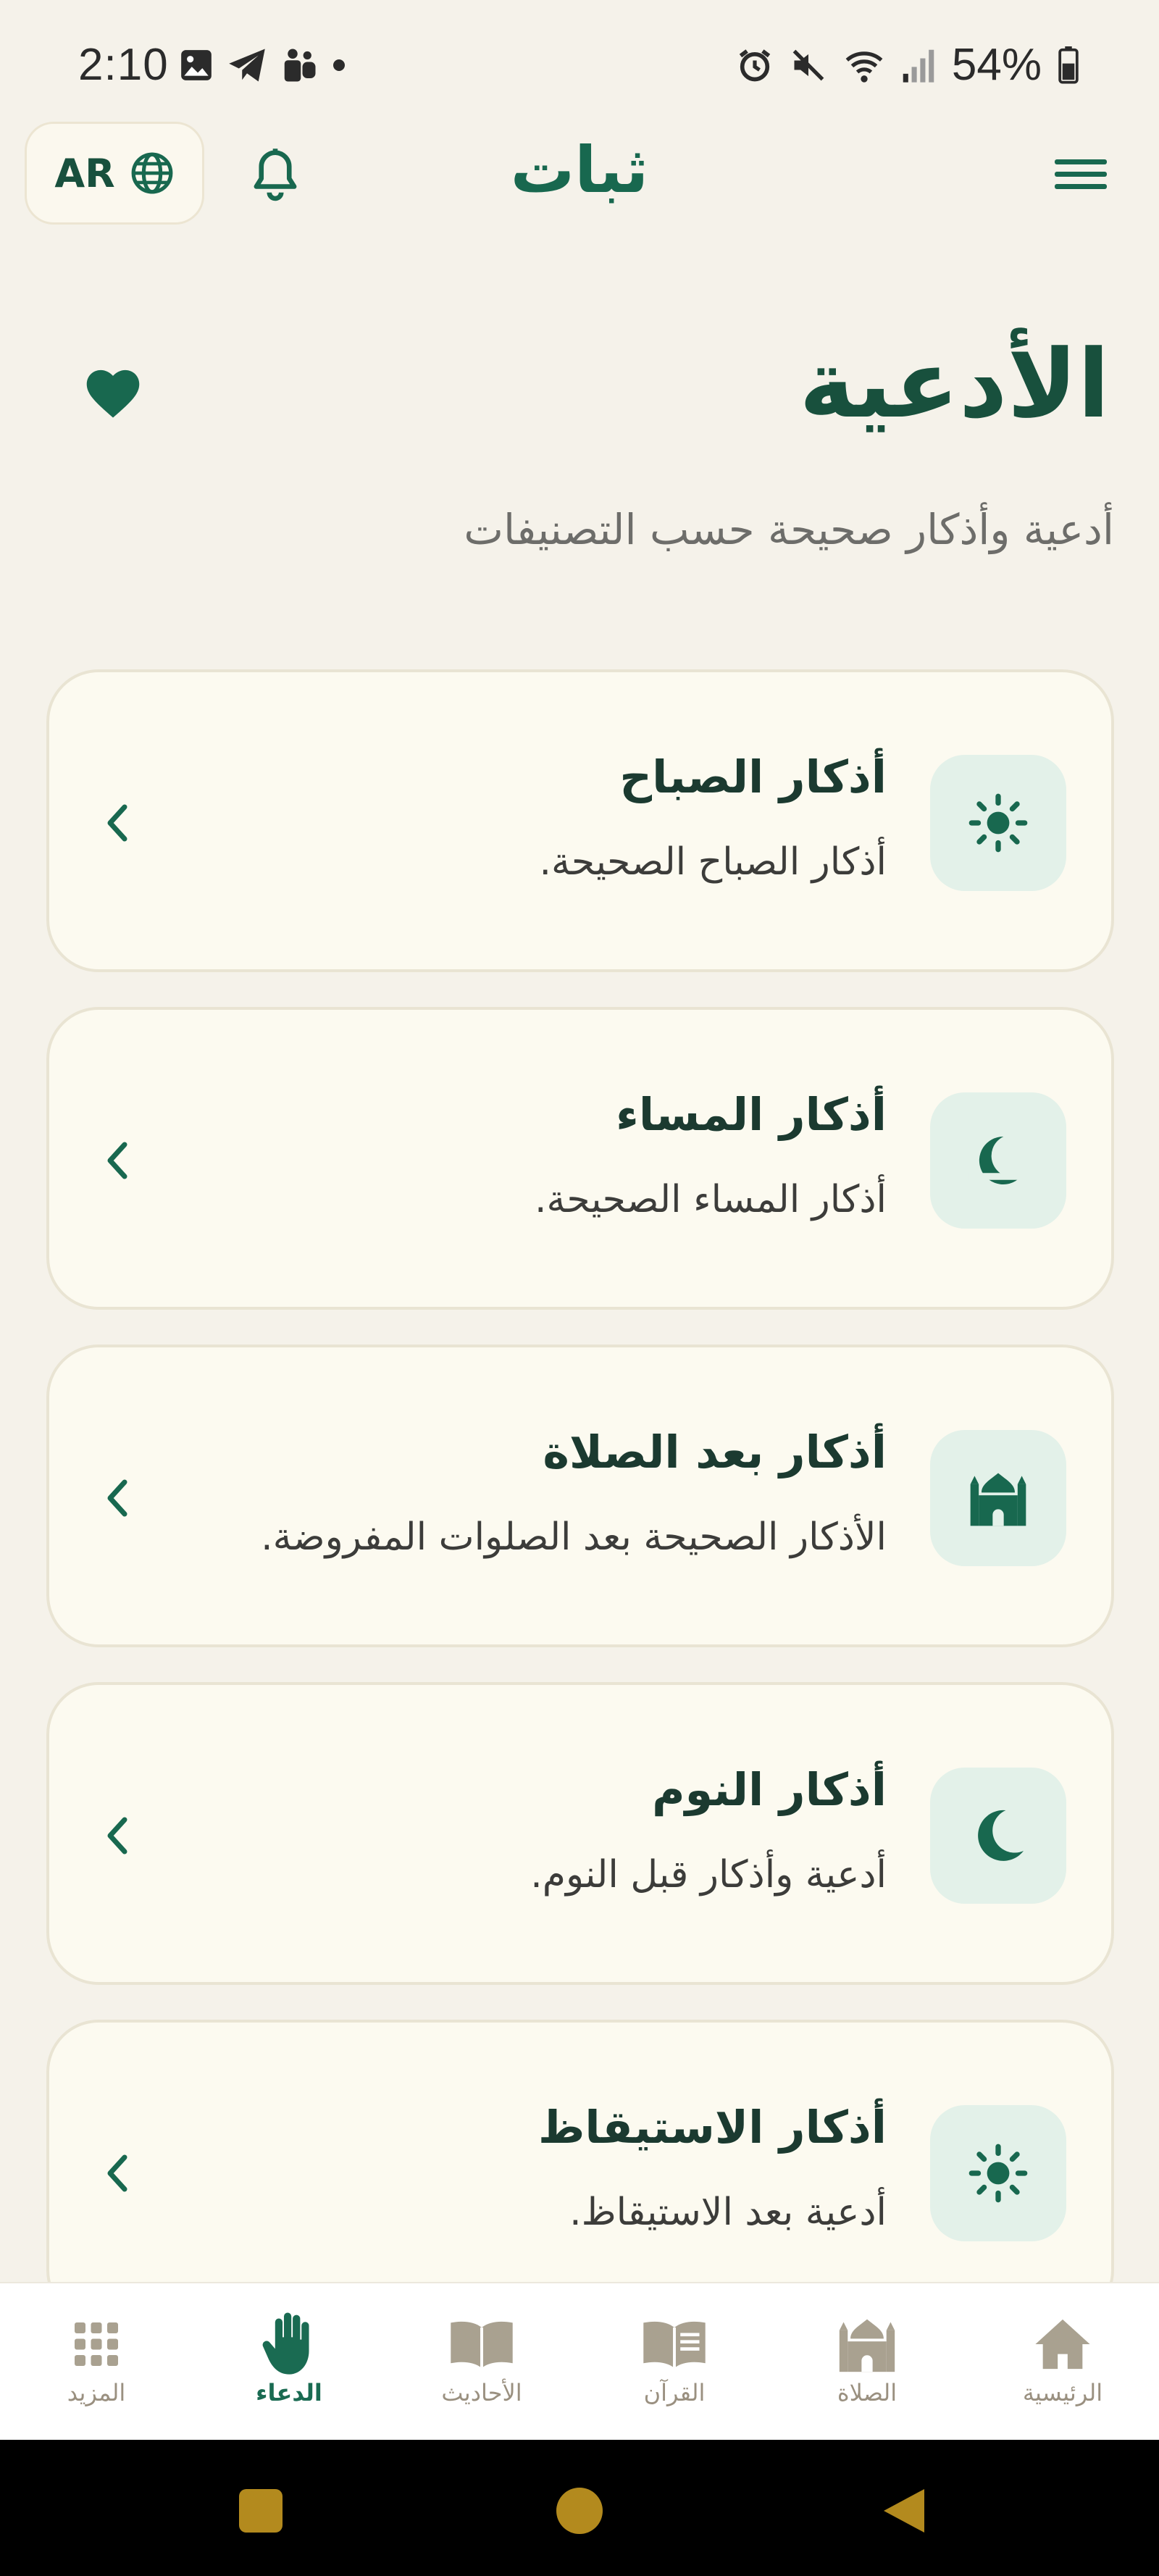 This screenshot has height=2576, width=1159. What do you see at coordinates (755, 65) in the screenshot?
I see `alarm-icon` at bounding box center [755, 65].